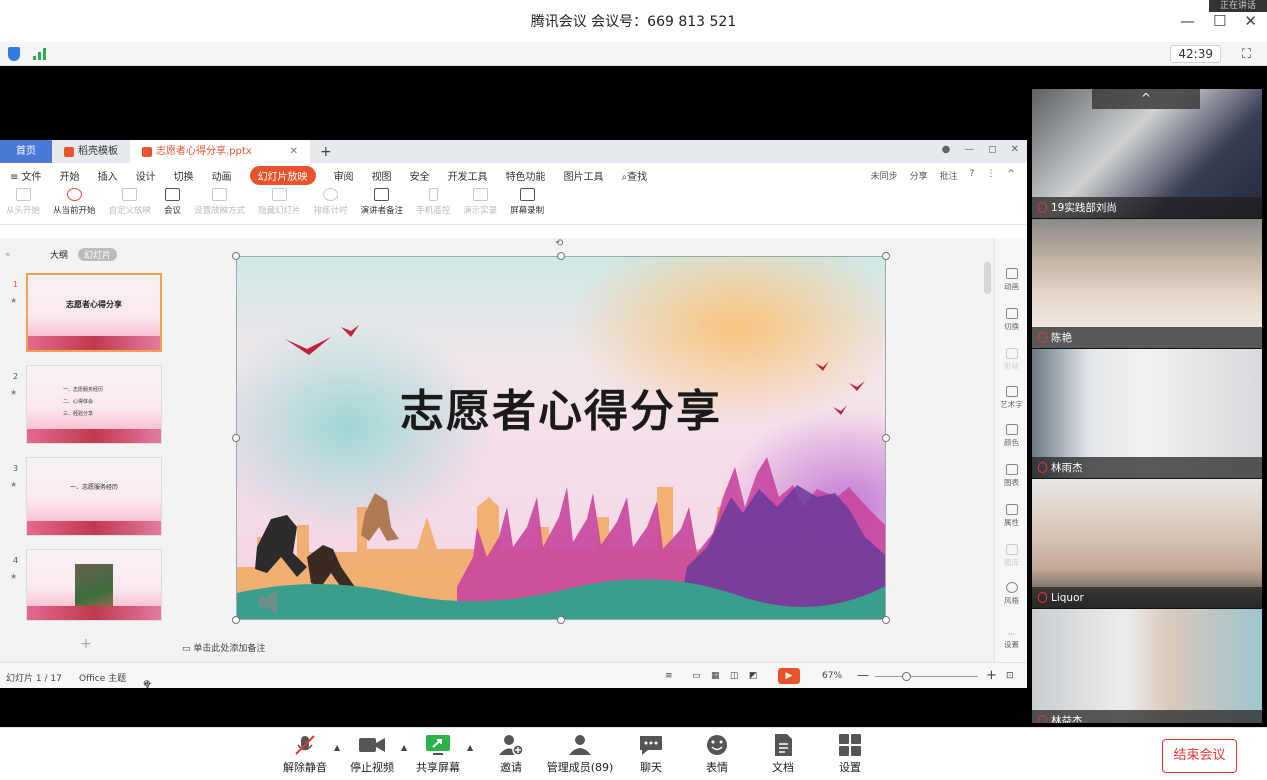  I want to click on tab-template: 稻壳模板, so click(91, 151).